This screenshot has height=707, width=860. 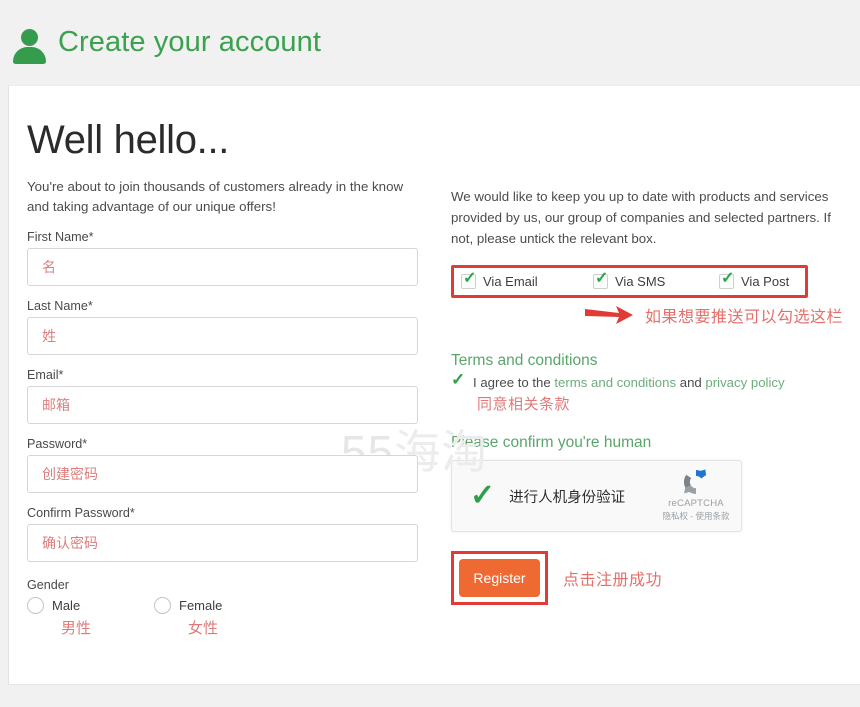 I want to click on field-password: Password*, so click(x=233, y=465).